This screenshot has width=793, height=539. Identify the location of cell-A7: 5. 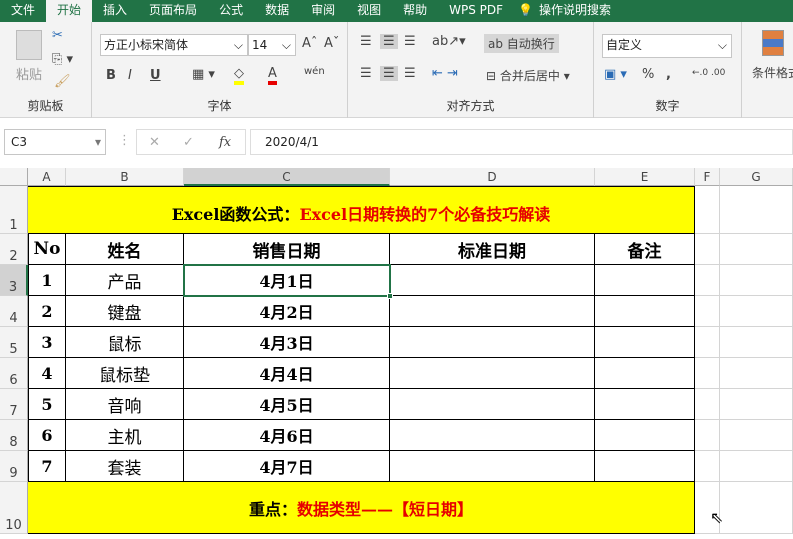
(47, 404).